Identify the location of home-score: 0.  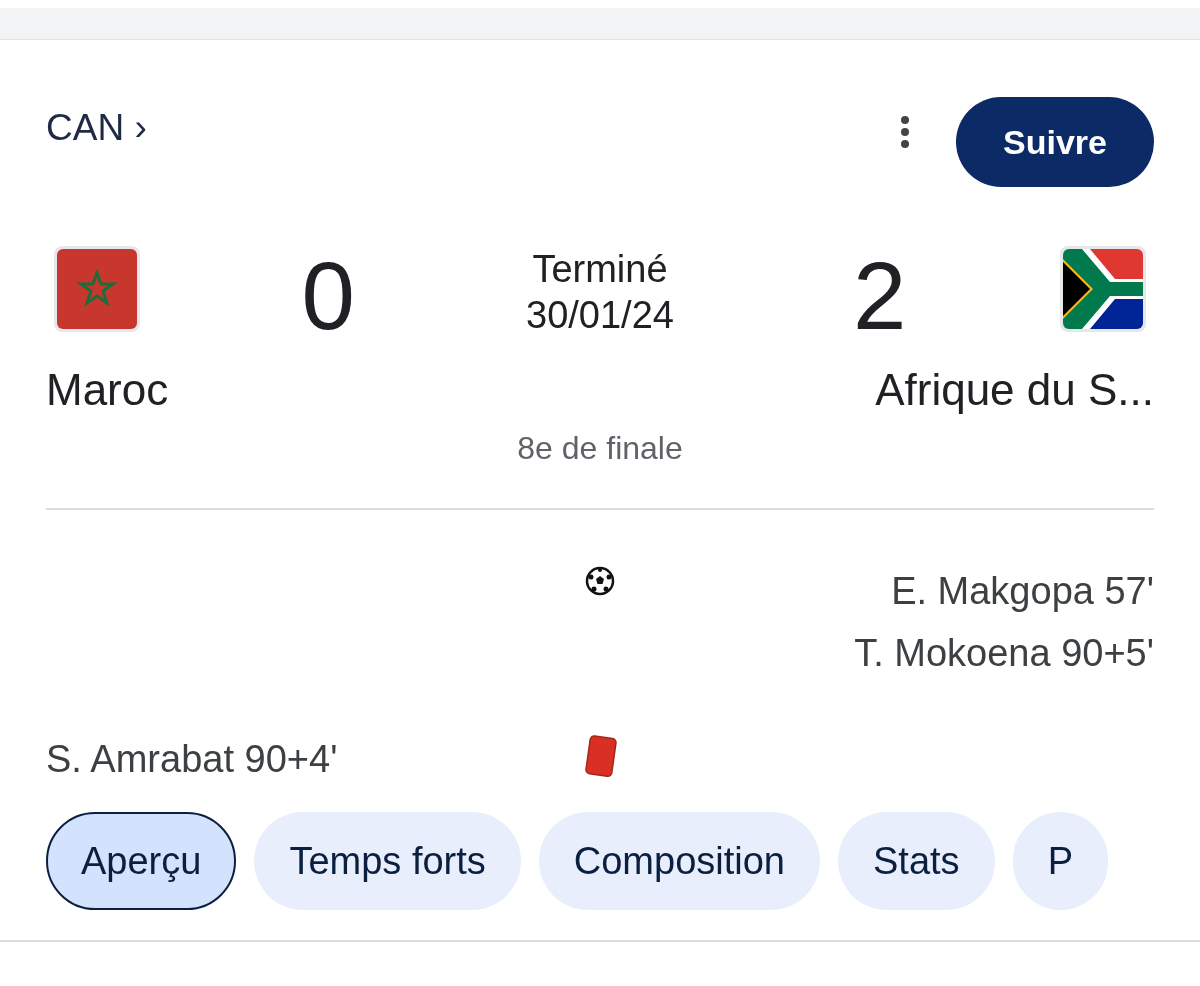
(328, 296).